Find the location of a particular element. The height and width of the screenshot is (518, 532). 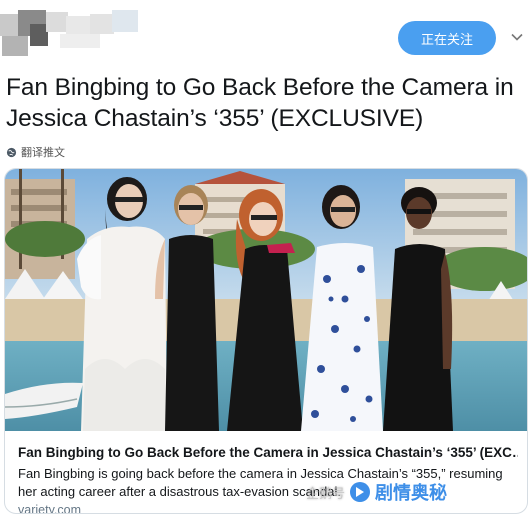

brand-logo-icon is located at coordinates (360, 492).